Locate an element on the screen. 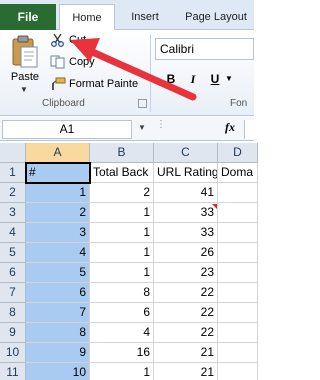 This screenshot has height=380, width=320. clipboard-group-label: Clipboard is located at coordinates (63, 103).